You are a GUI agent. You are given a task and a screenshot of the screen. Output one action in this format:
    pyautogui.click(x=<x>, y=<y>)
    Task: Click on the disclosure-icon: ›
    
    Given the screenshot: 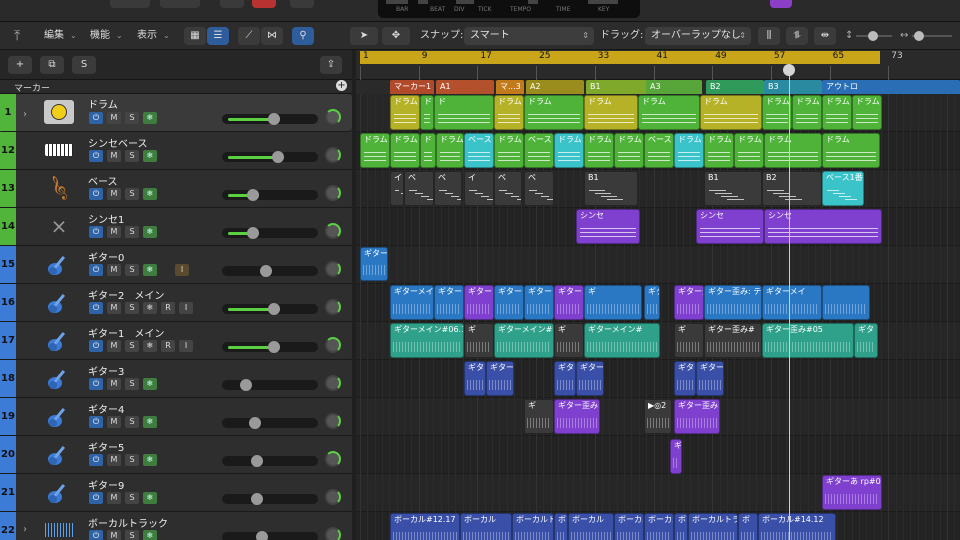 What is the action you would take?
    pyautogui.click(x=25, y=115)
    